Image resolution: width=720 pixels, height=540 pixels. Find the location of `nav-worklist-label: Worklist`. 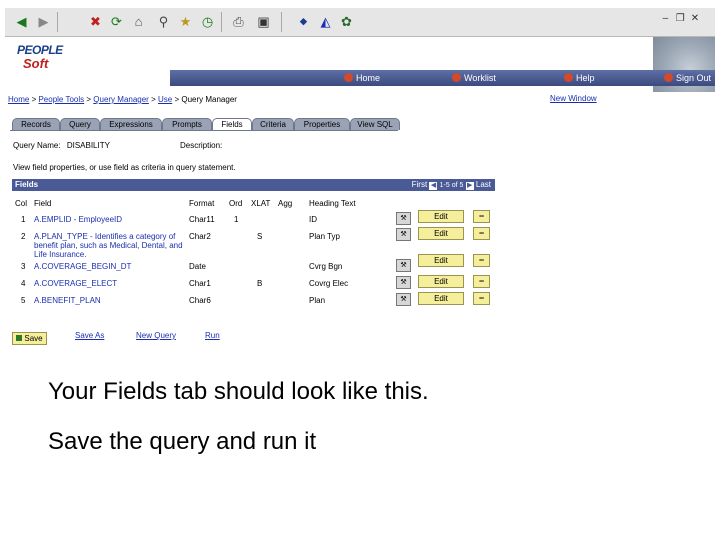

nav-worklist-label: Worklist is located at coordinates (480, 78).